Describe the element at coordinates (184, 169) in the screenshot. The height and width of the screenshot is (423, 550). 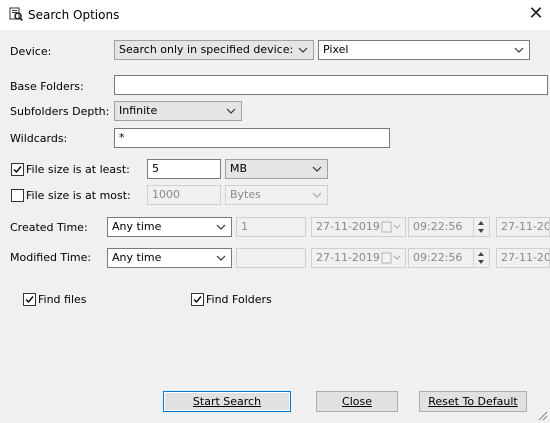
I see `size-min-input: 5` at that location.